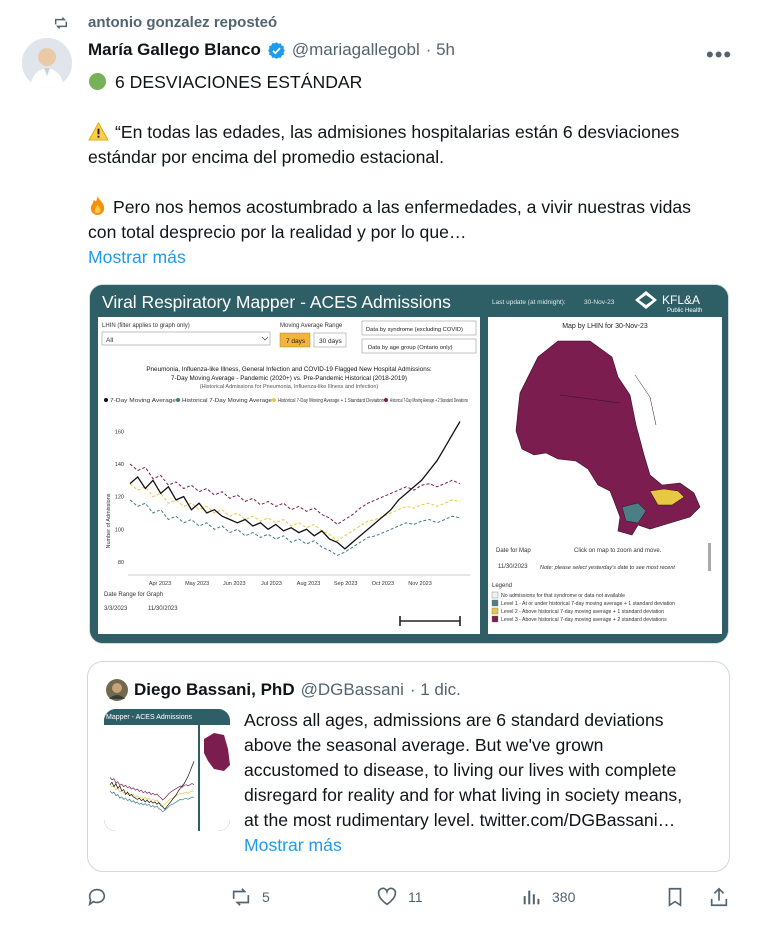 This screenshot has height=930, width=762. I want to click on quoted-author-handle: @DGBassani, so click(352, 690).